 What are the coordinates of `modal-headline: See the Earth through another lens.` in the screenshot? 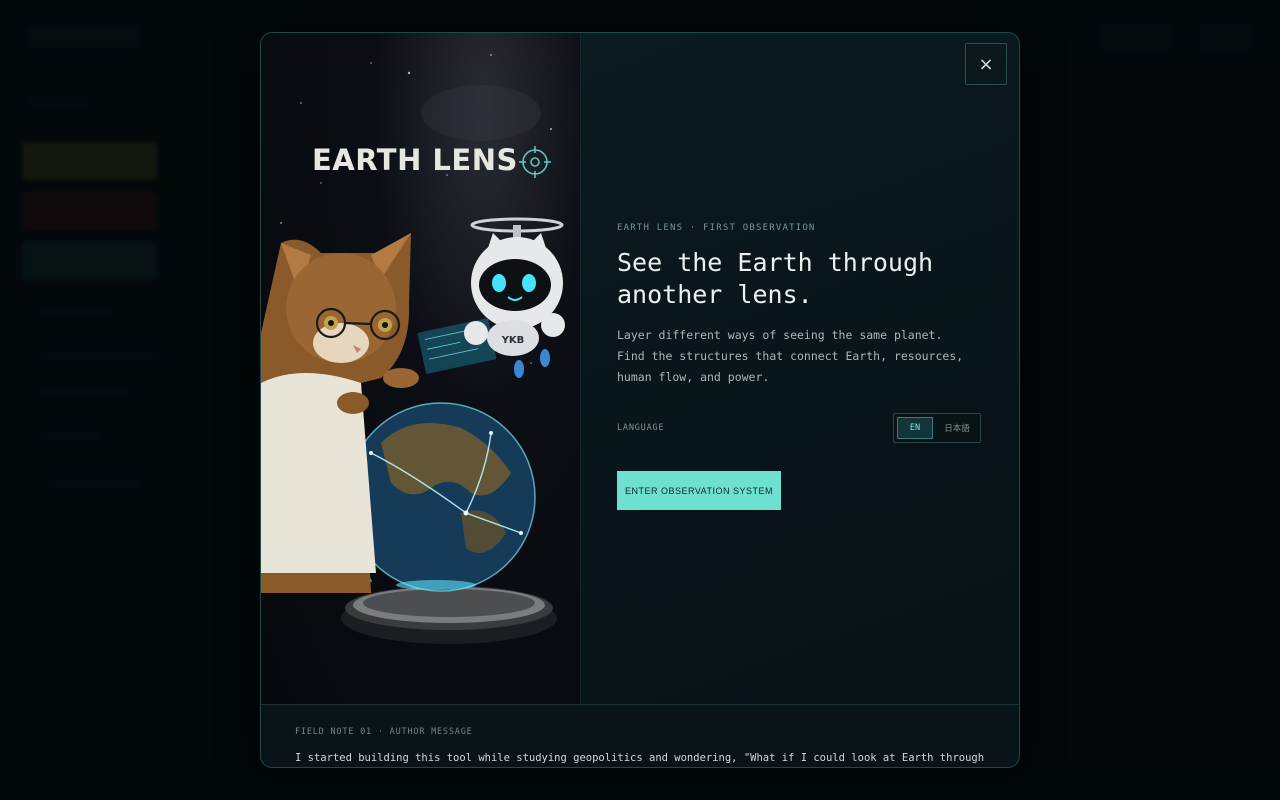 It's located at (775, 278).